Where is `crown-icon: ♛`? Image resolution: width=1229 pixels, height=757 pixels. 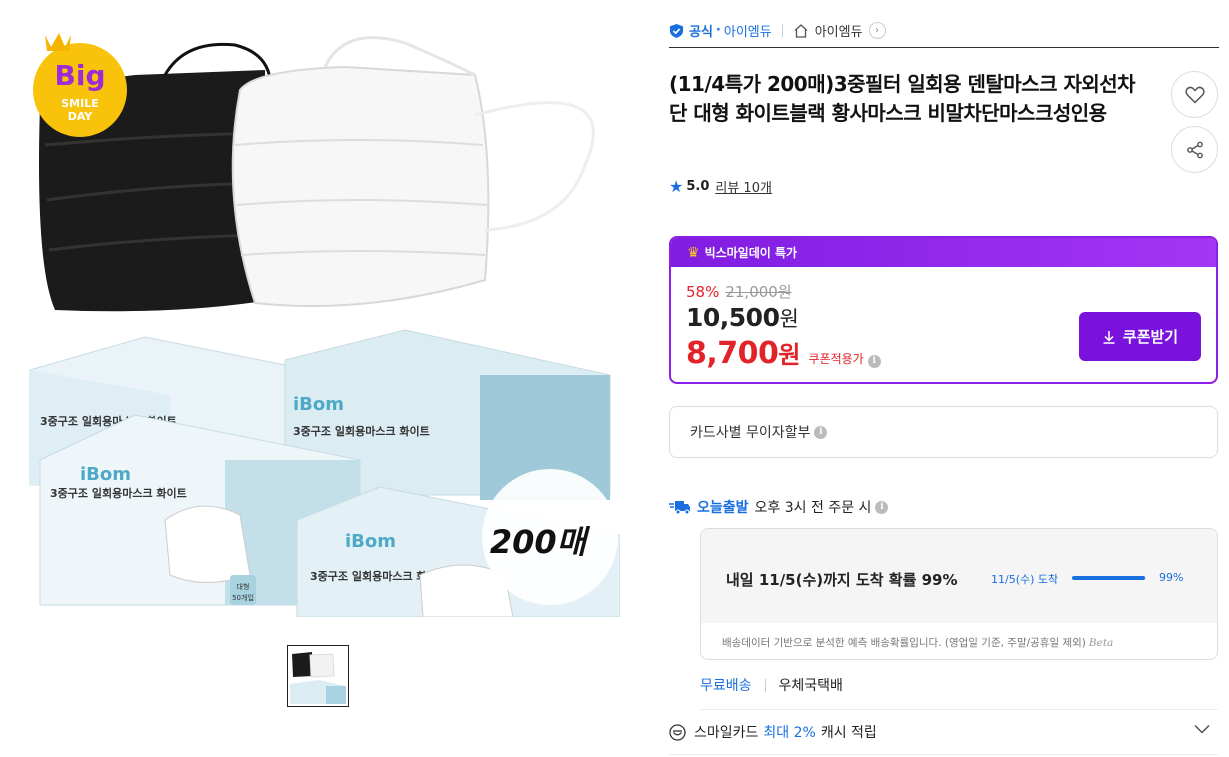 crown-icon: ♛ is located at coordinates (693, 252).